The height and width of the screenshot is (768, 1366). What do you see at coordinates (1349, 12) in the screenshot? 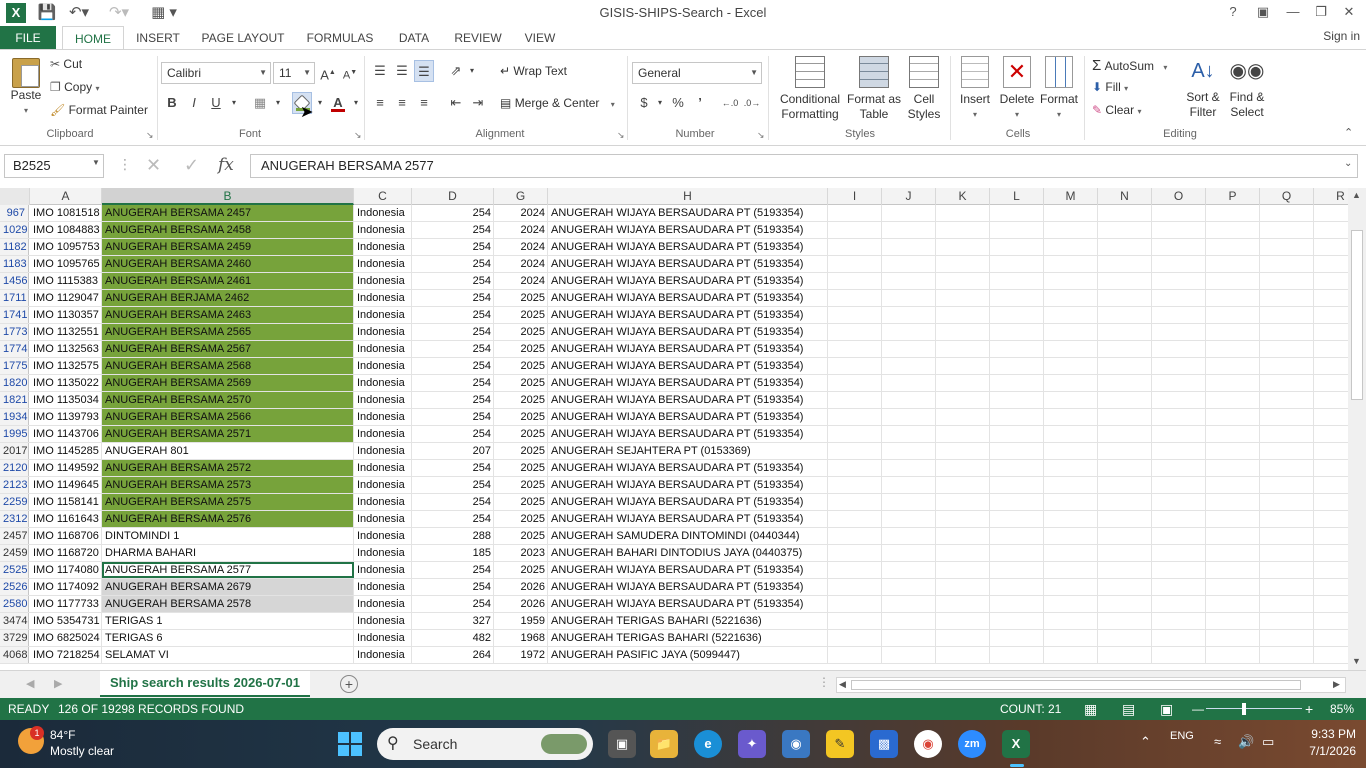
I see `close-icon: ✕` at bounding box center [1349, 12].